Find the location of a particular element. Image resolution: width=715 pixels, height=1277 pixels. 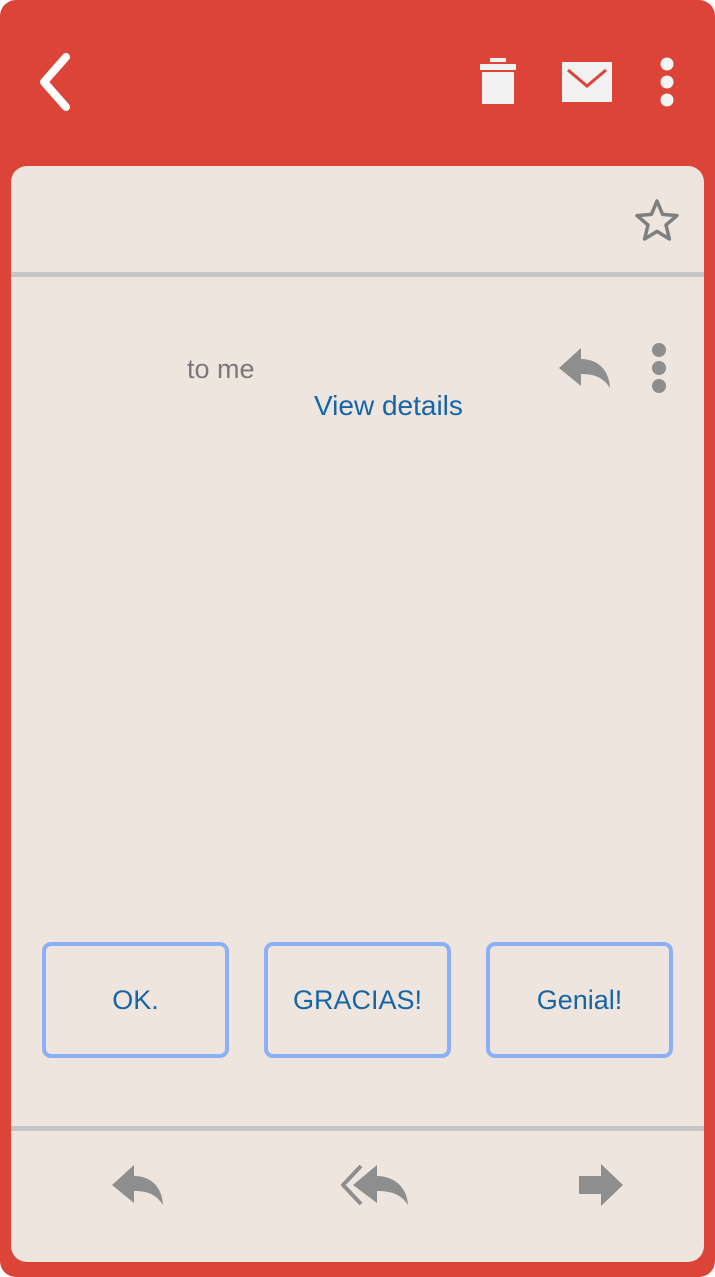

mark-unread-button is located at coordinates (587, 82).